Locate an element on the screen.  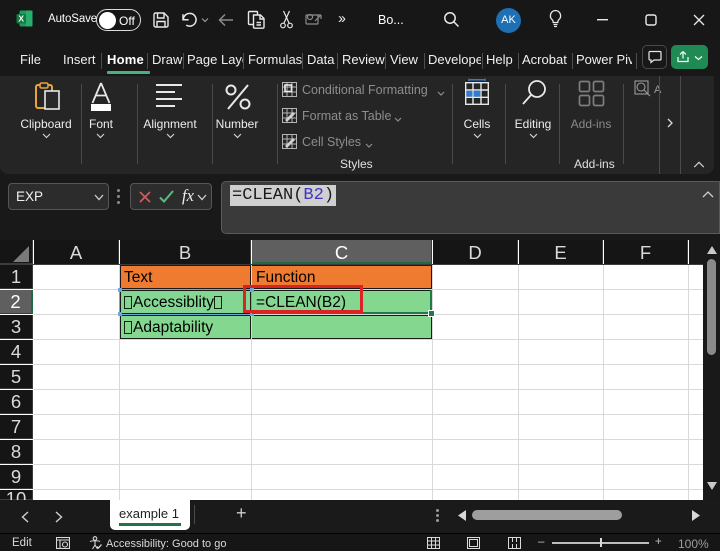
svg-text: X is located at coordinates (21, 19).